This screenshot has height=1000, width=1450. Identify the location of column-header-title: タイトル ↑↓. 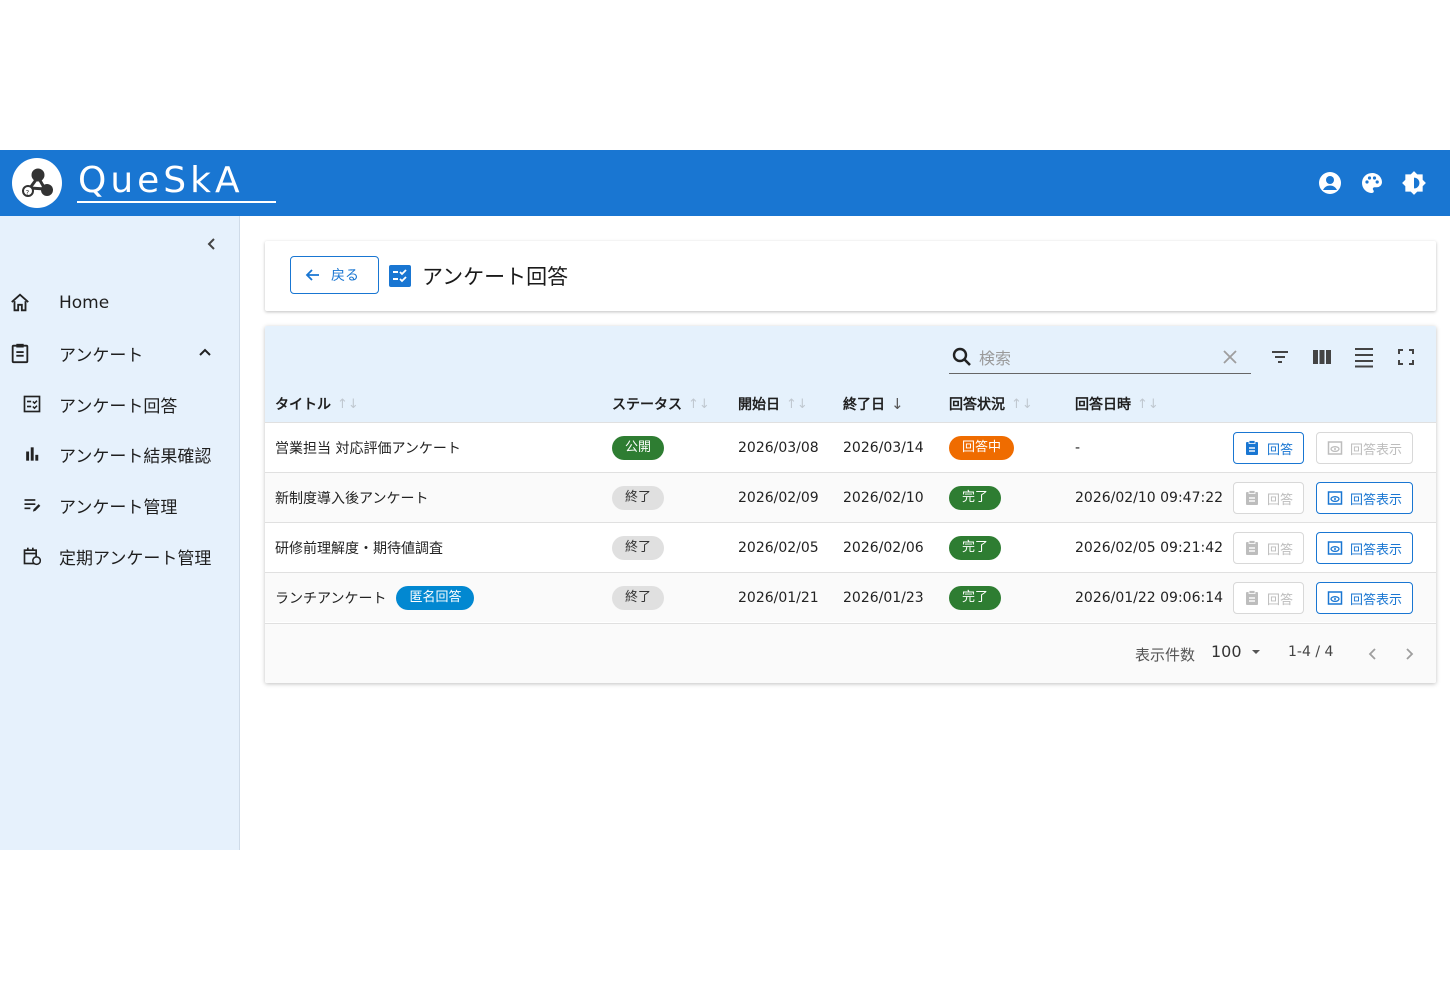
(317, 404).